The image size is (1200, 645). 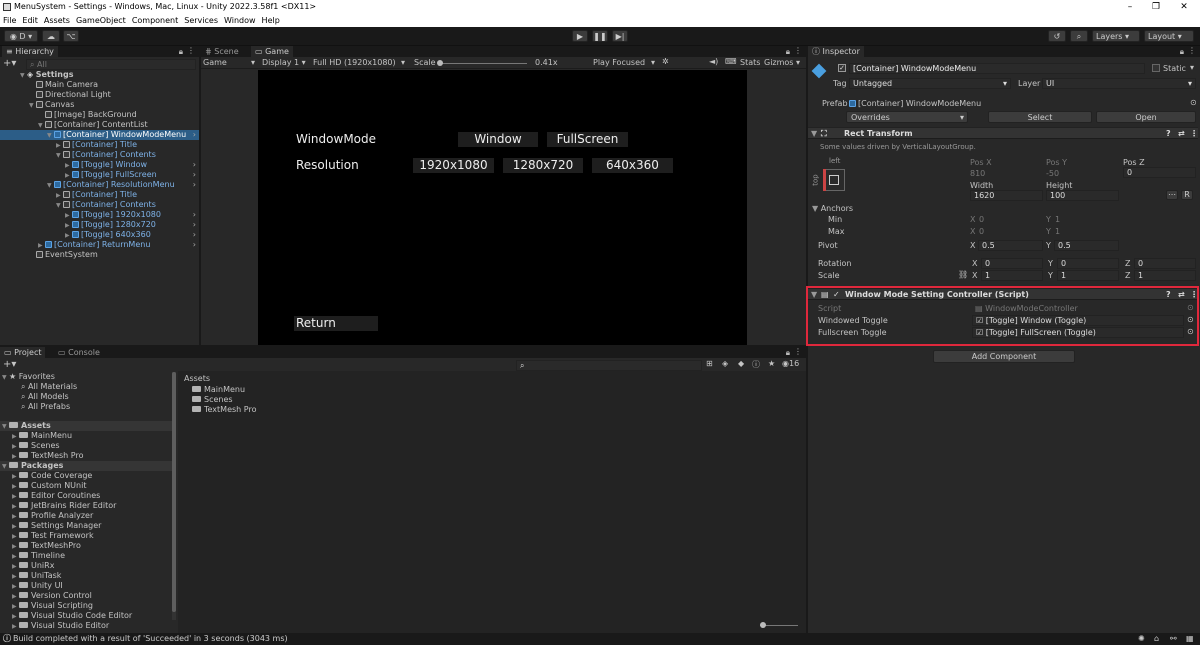 What do you see at coordinates (354, 62) in the screenshot?
I see `resolution-dropdown: Full HD (1920x1080)` at bounding box center [354, 62].